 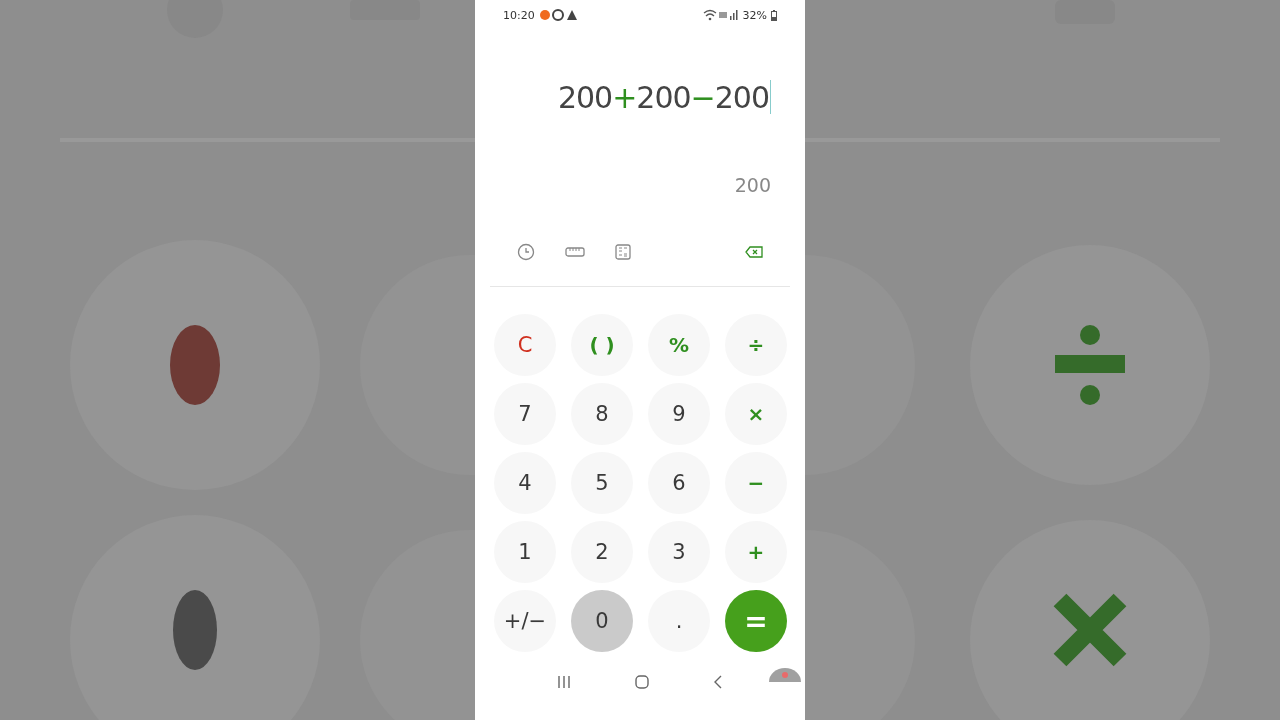 What do you see at coordinates (623, 252) in the screenshot?
I see `scientific-icon` at bounding box center [623, 252].